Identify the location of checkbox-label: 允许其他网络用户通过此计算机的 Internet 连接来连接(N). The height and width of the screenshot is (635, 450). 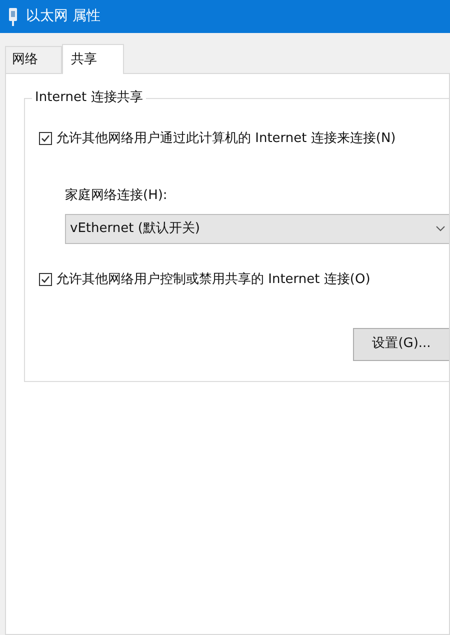
(226, 139).